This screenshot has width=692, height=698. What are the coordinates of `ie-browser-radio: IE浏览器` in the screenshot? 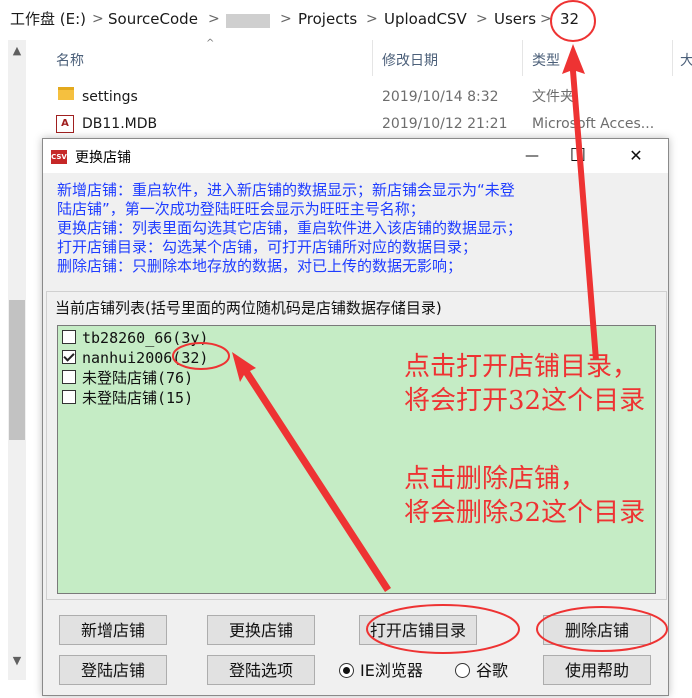 It's located at (381, 671).